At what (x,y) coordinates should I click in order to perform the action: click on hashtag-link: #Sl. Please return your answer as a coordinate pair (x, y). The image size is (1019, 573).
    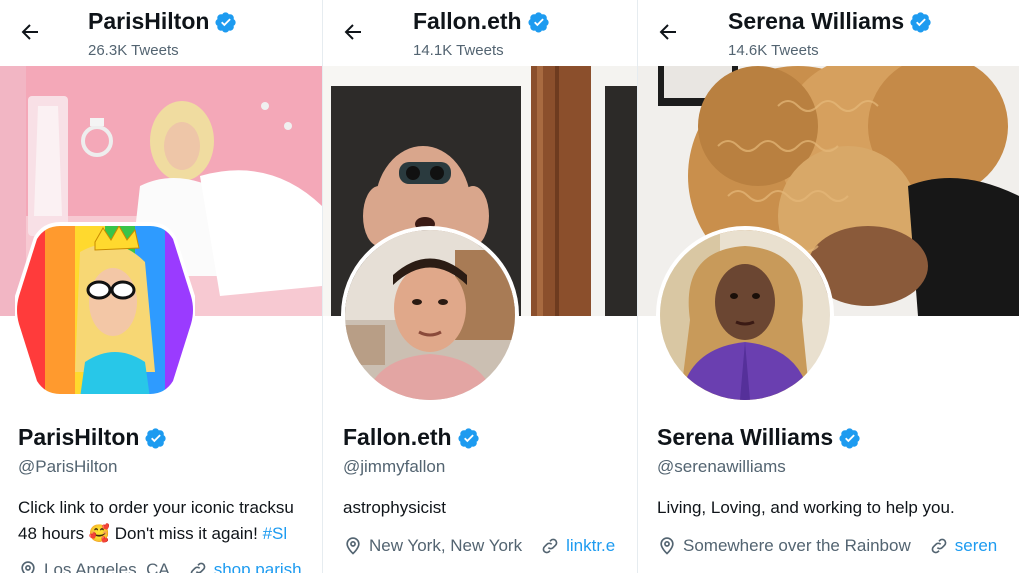
    Looking at the image, I should click on (275, 533).